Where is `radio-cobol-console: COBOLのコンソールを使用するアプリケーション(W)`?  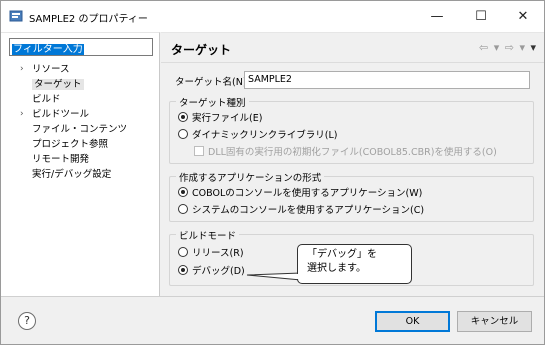 radio-cobol-console: COBOLのコンソールを使用するアプリケーション(W) is located at coordinates (300, 194).